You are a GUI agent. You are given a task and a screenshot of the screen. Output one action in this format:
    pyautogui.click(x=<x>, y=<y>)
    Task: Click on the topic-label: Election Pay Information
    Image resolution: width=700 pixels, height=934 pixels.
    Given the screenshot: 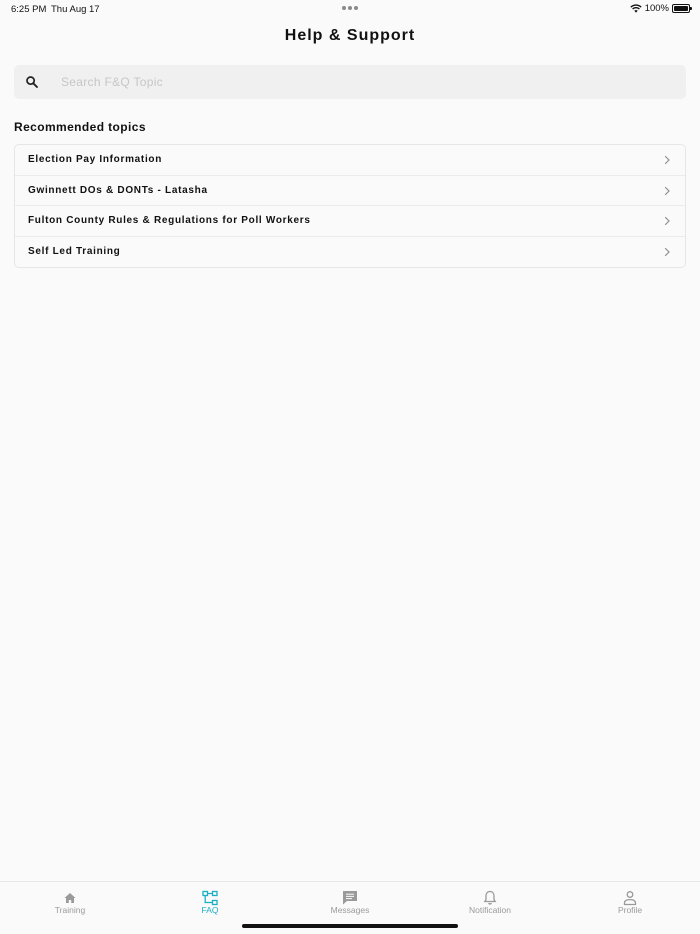 What is the action you would take?
    pyautogui.click(x=95, y=160)
    